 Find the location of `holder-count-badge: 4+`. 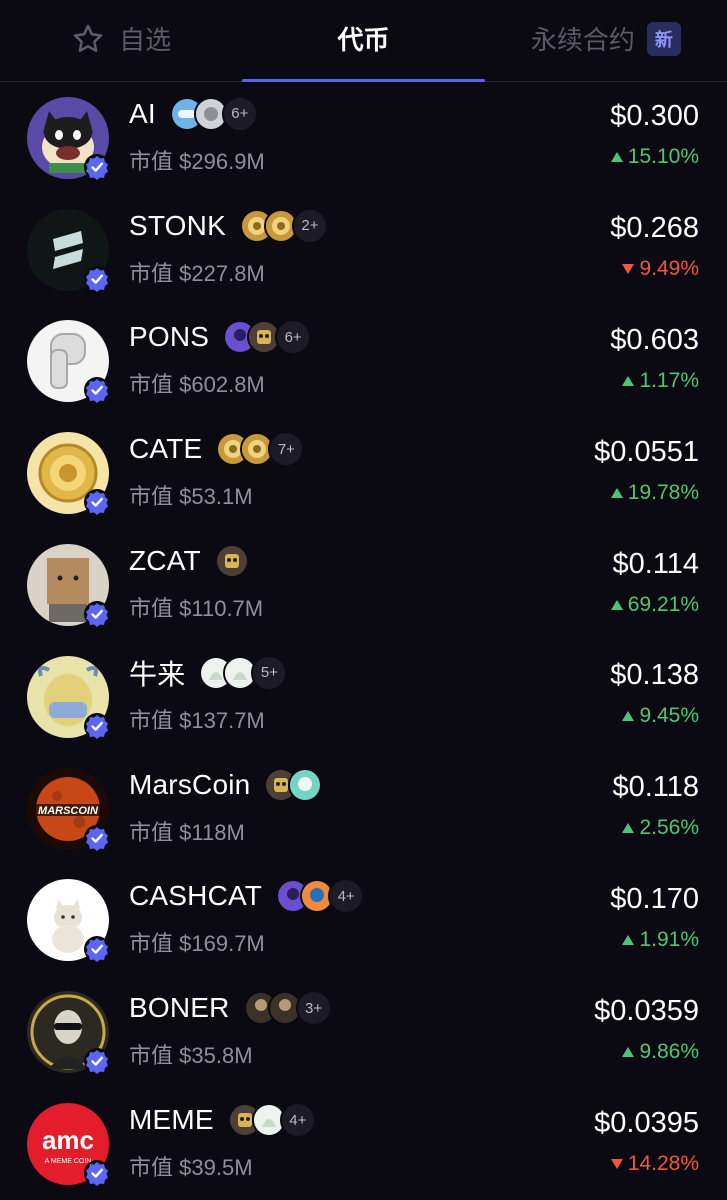

holder-count-badge: 4+ is located at coordinates (346, 896).